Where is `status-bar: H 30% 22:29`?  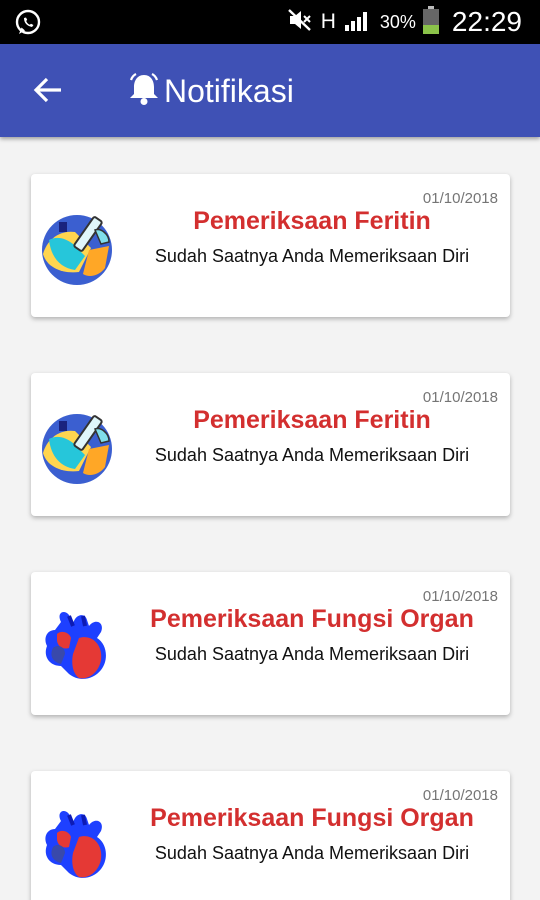
status-bar: H 30% 22:29 is located at coordinates (270, 22).